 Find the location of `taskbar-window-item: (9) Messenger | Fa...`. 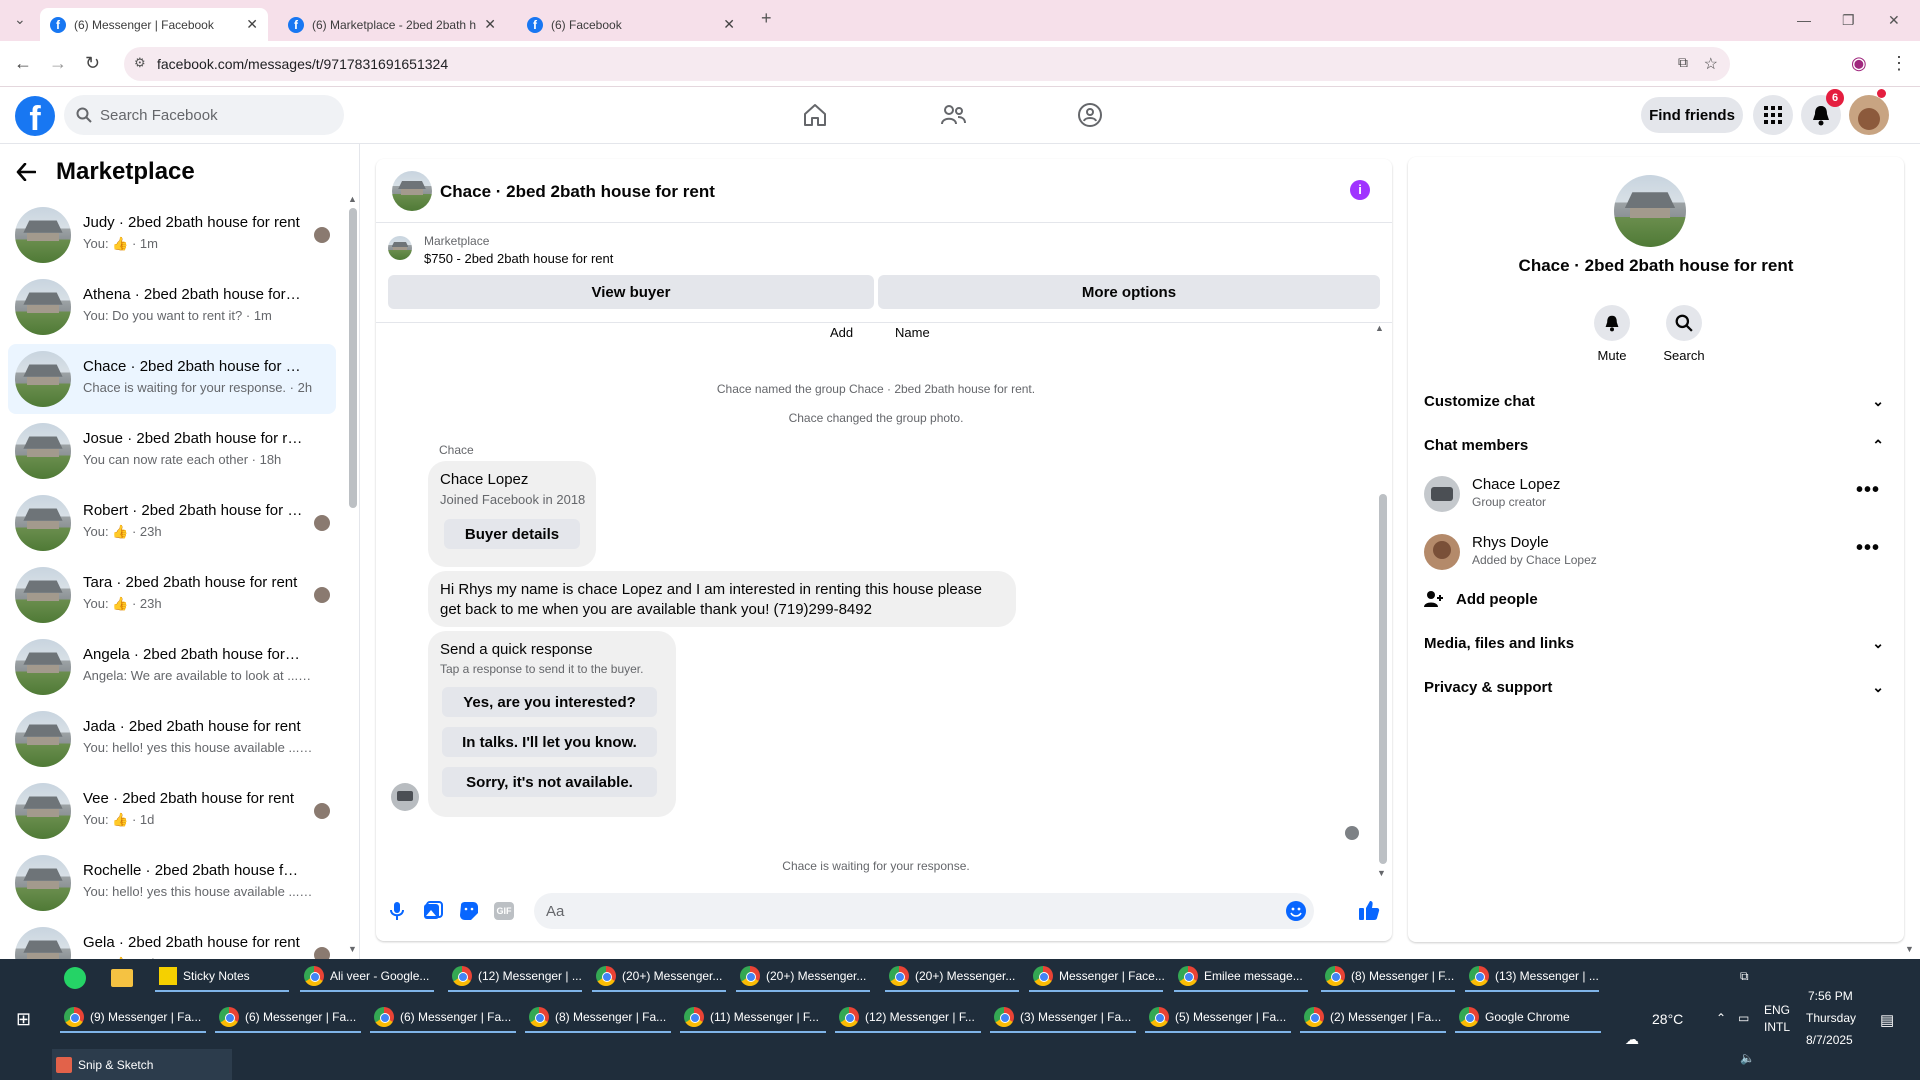

taskbar-window-item: (9) Messenger | Fa... is located at coordinates (135, 1017).